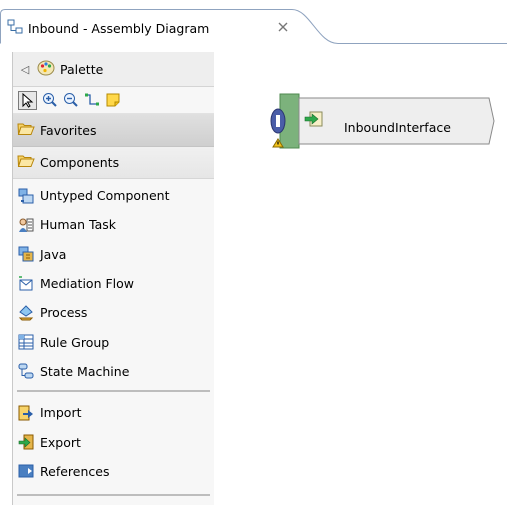 Image resolution: width=507 pixels, height=505 pixels. What do you see at coordinates (87, 284) in the screenshot?
I see `palette-item-label: Mediation Flow` at bounding box center [87, 284].